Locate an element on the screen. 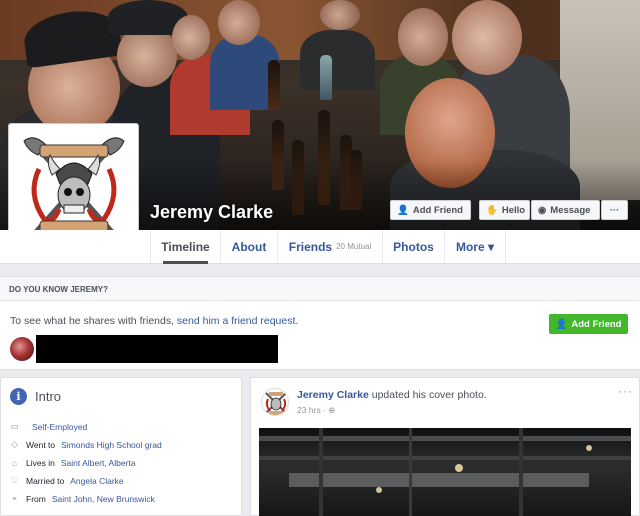  intro-title: i Intro is located at coordinates (35, 396).